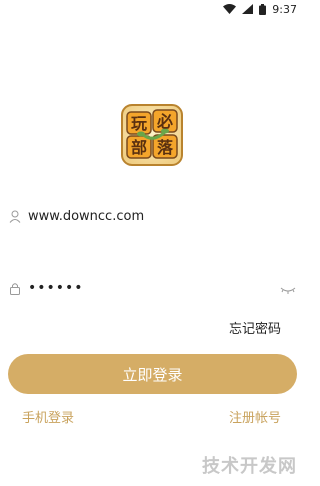 Image resolution: width=320 pixels, height=486 pixels. I want to click on password-field: ••••••, so click(152, 288).